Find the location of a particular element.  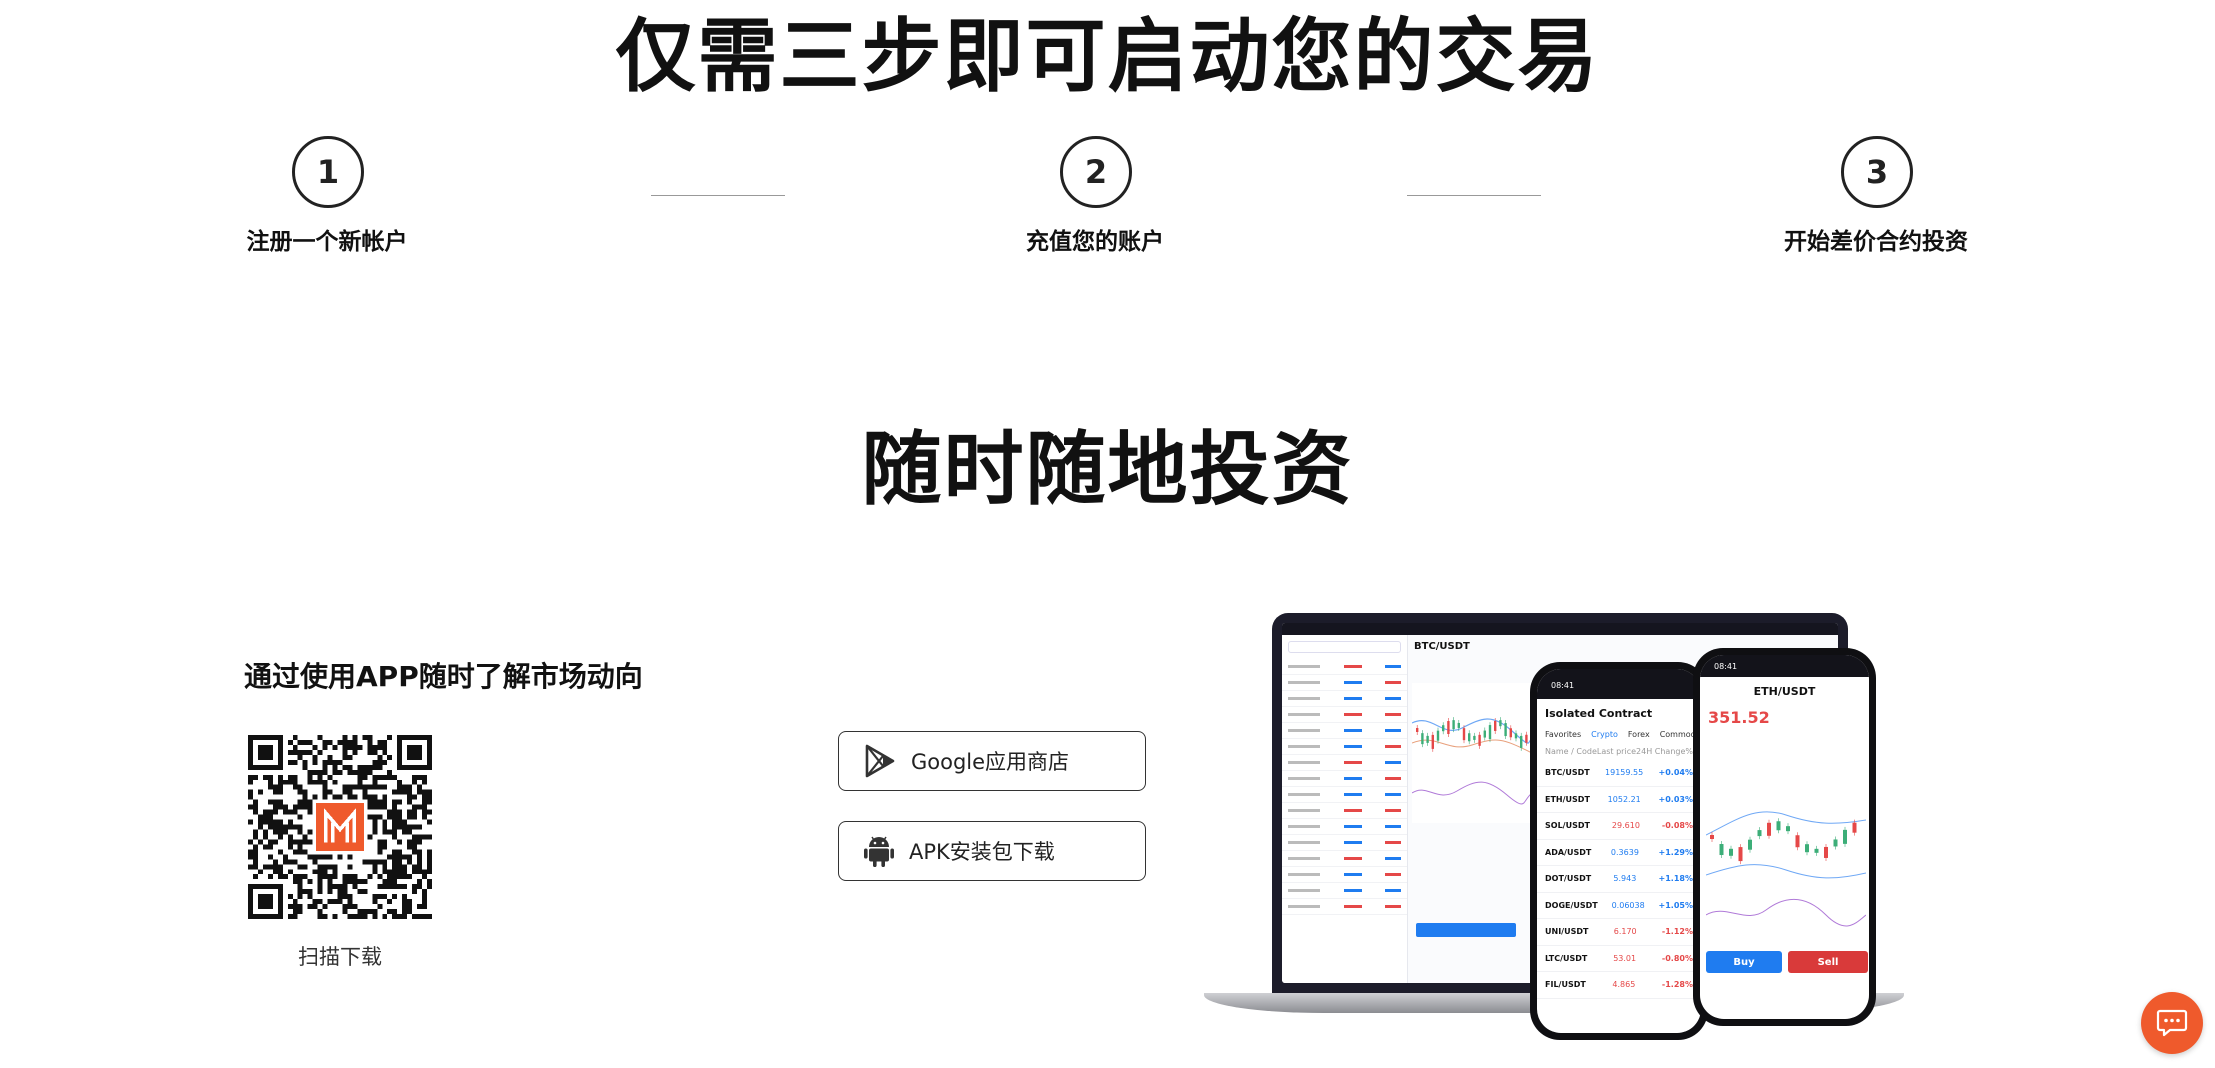

market-change: -0.80% is located at coordinates (1677, 958).